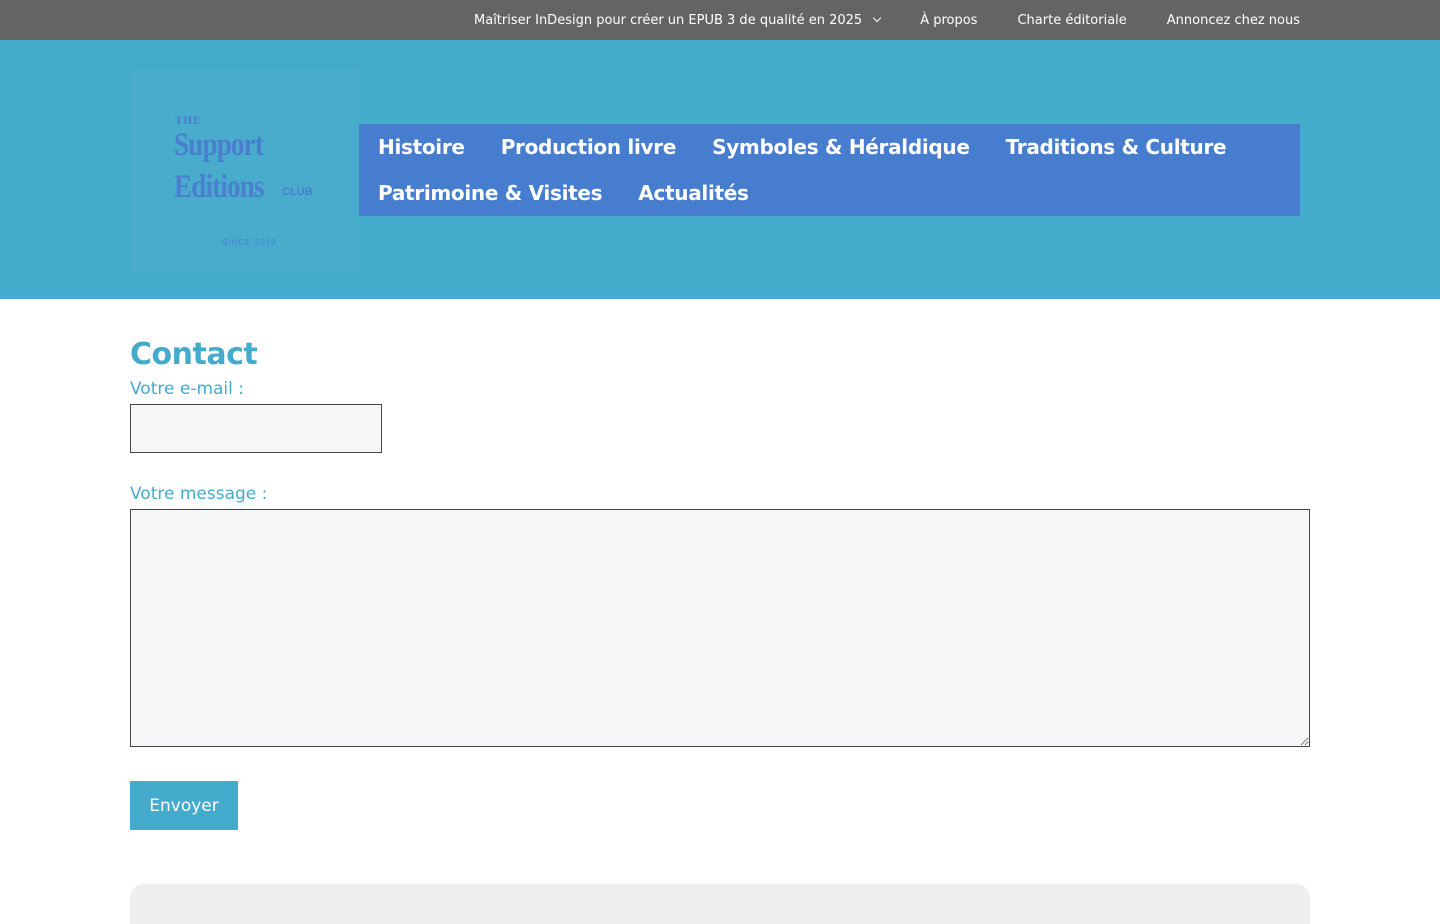 This screenshot has width=1440, height=924. Describe the element at coordinates (256, 428) in the screenshot. I see `email-field` at that location.